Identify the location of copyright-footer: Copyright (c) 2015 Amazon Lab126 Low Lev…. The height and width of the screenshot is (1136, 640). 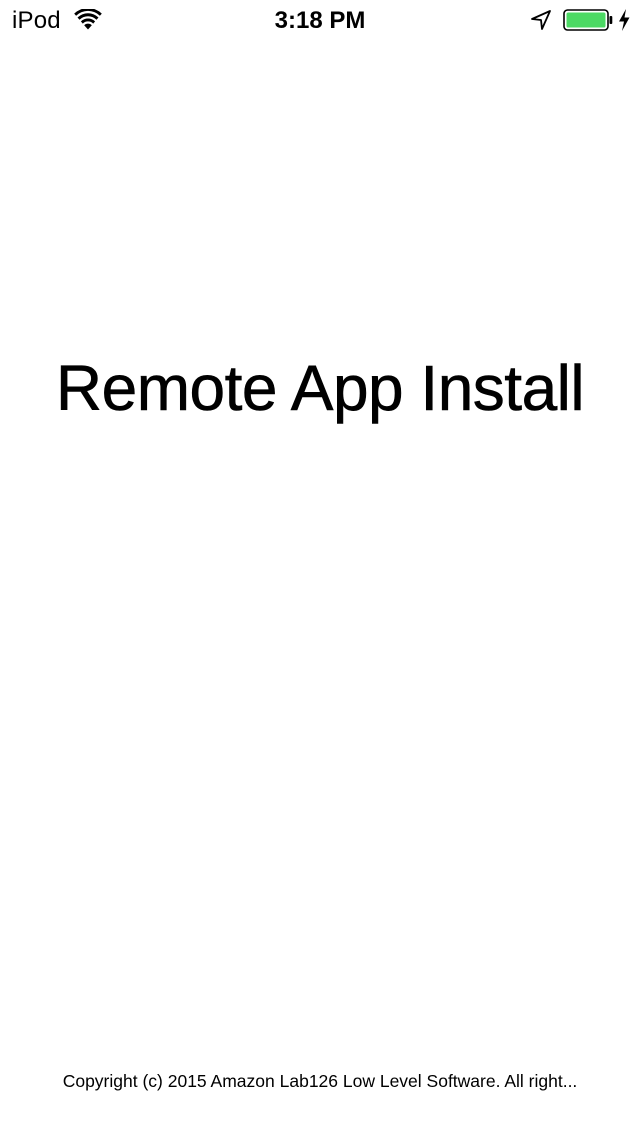
(320, 1081).